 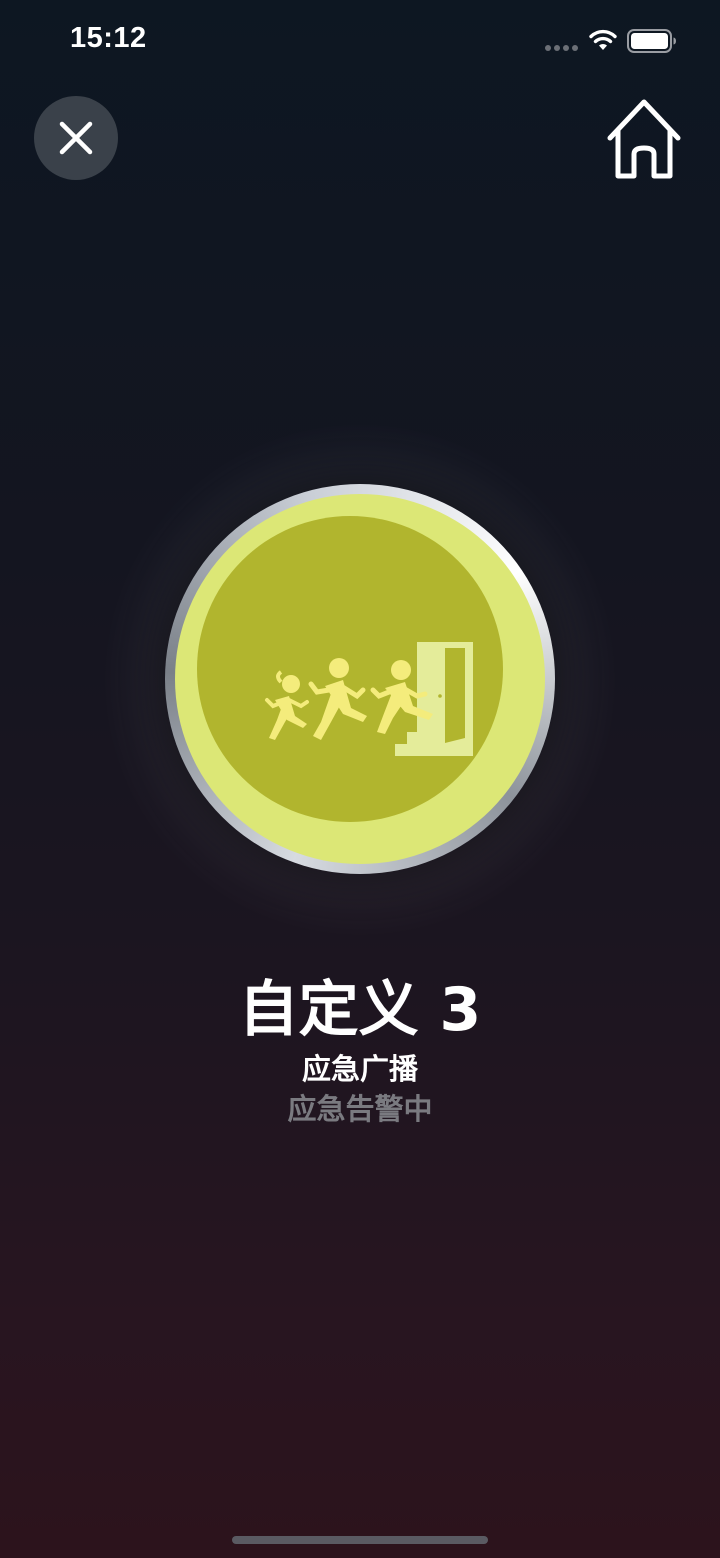 What do you see at coordinates (360, 42) in the screenshot?
I see `status-bar: 15:12` at bounding box center [360, 42].